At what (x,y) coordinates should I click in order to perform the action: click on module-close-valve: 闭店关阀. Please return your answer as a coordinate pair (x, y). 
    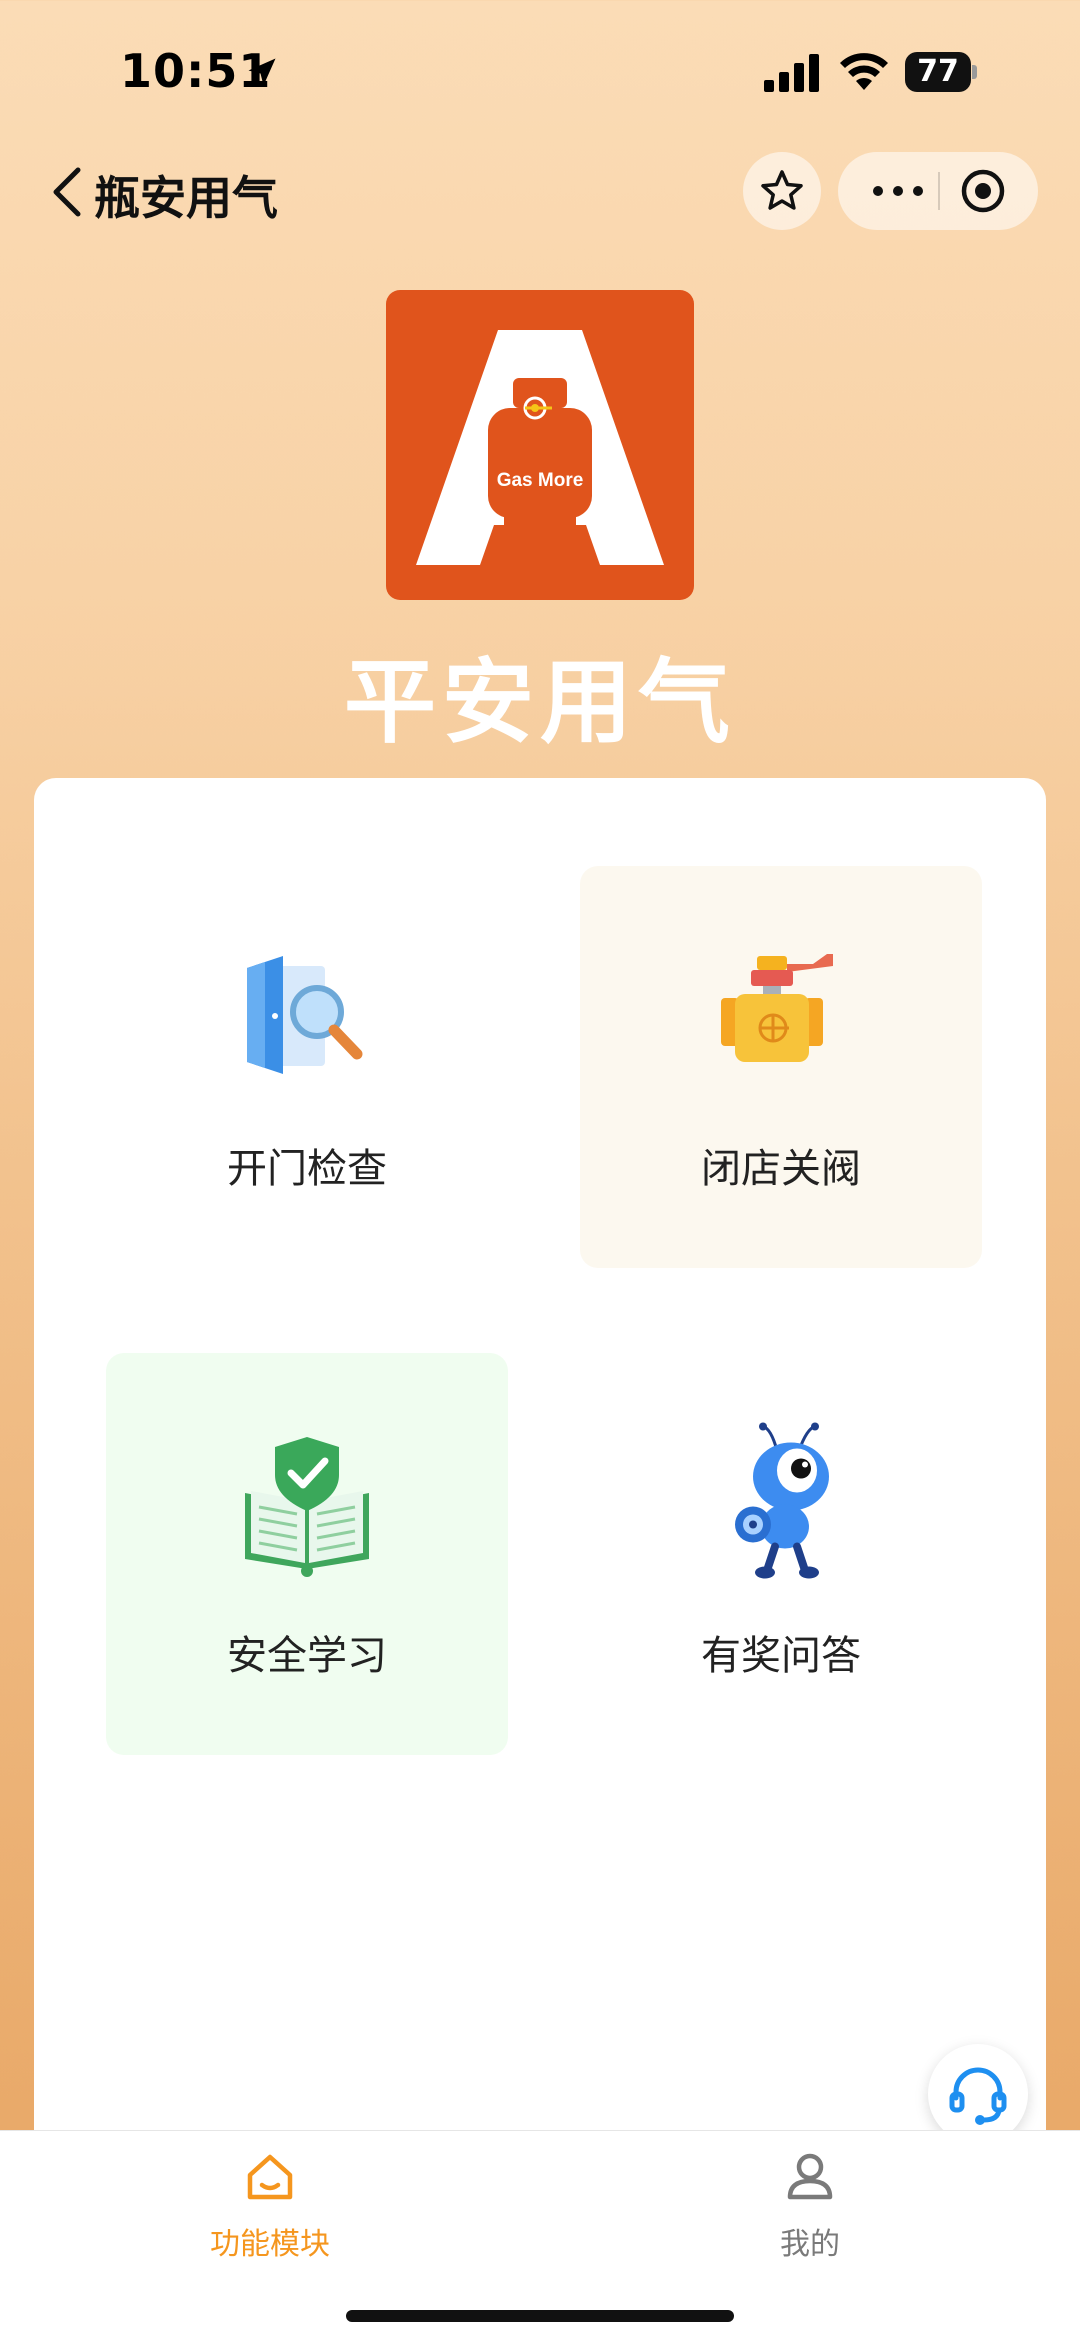
    Looking at the image, I should click on (781, 1067).